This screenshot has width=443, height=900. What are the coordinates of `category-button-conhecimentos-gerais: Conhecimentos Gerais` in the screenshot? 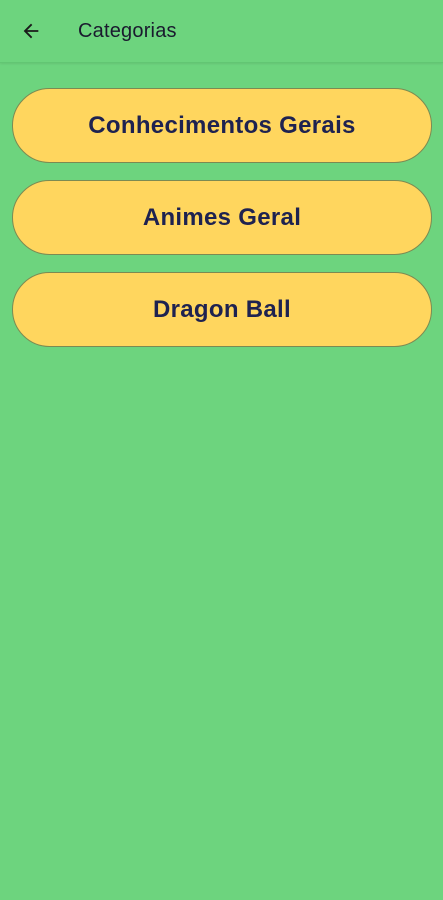 It's located at (222, 125).